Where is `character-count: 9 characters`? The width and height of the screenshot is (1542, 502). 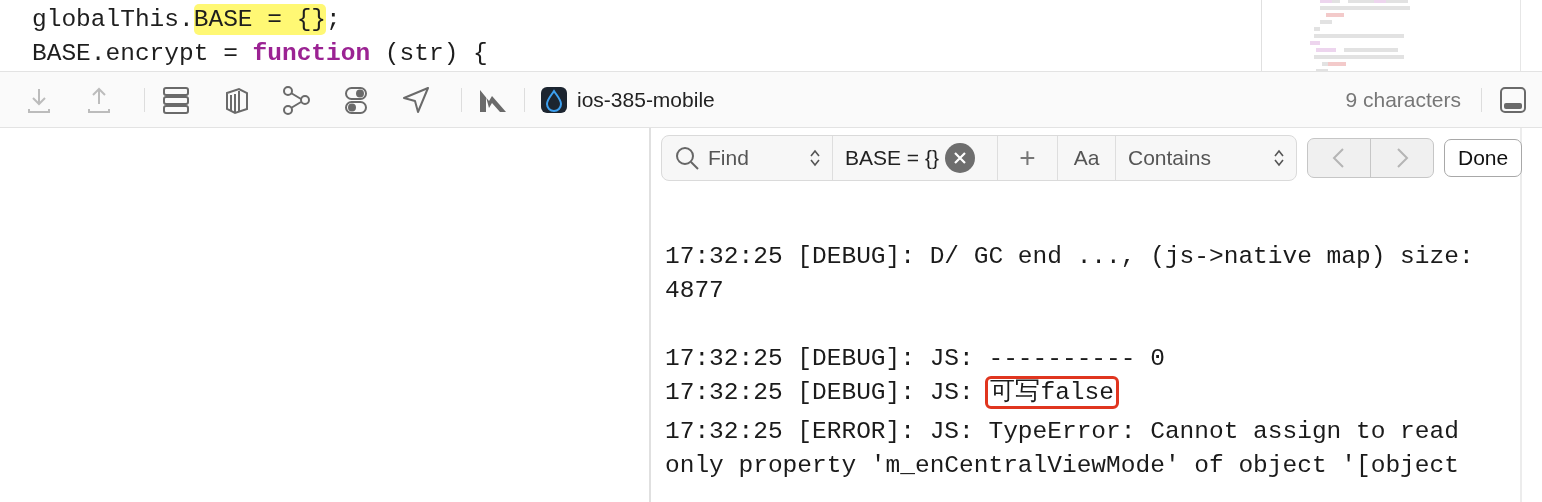
character-count: 9 characters is located at coordinates (1403, 99).